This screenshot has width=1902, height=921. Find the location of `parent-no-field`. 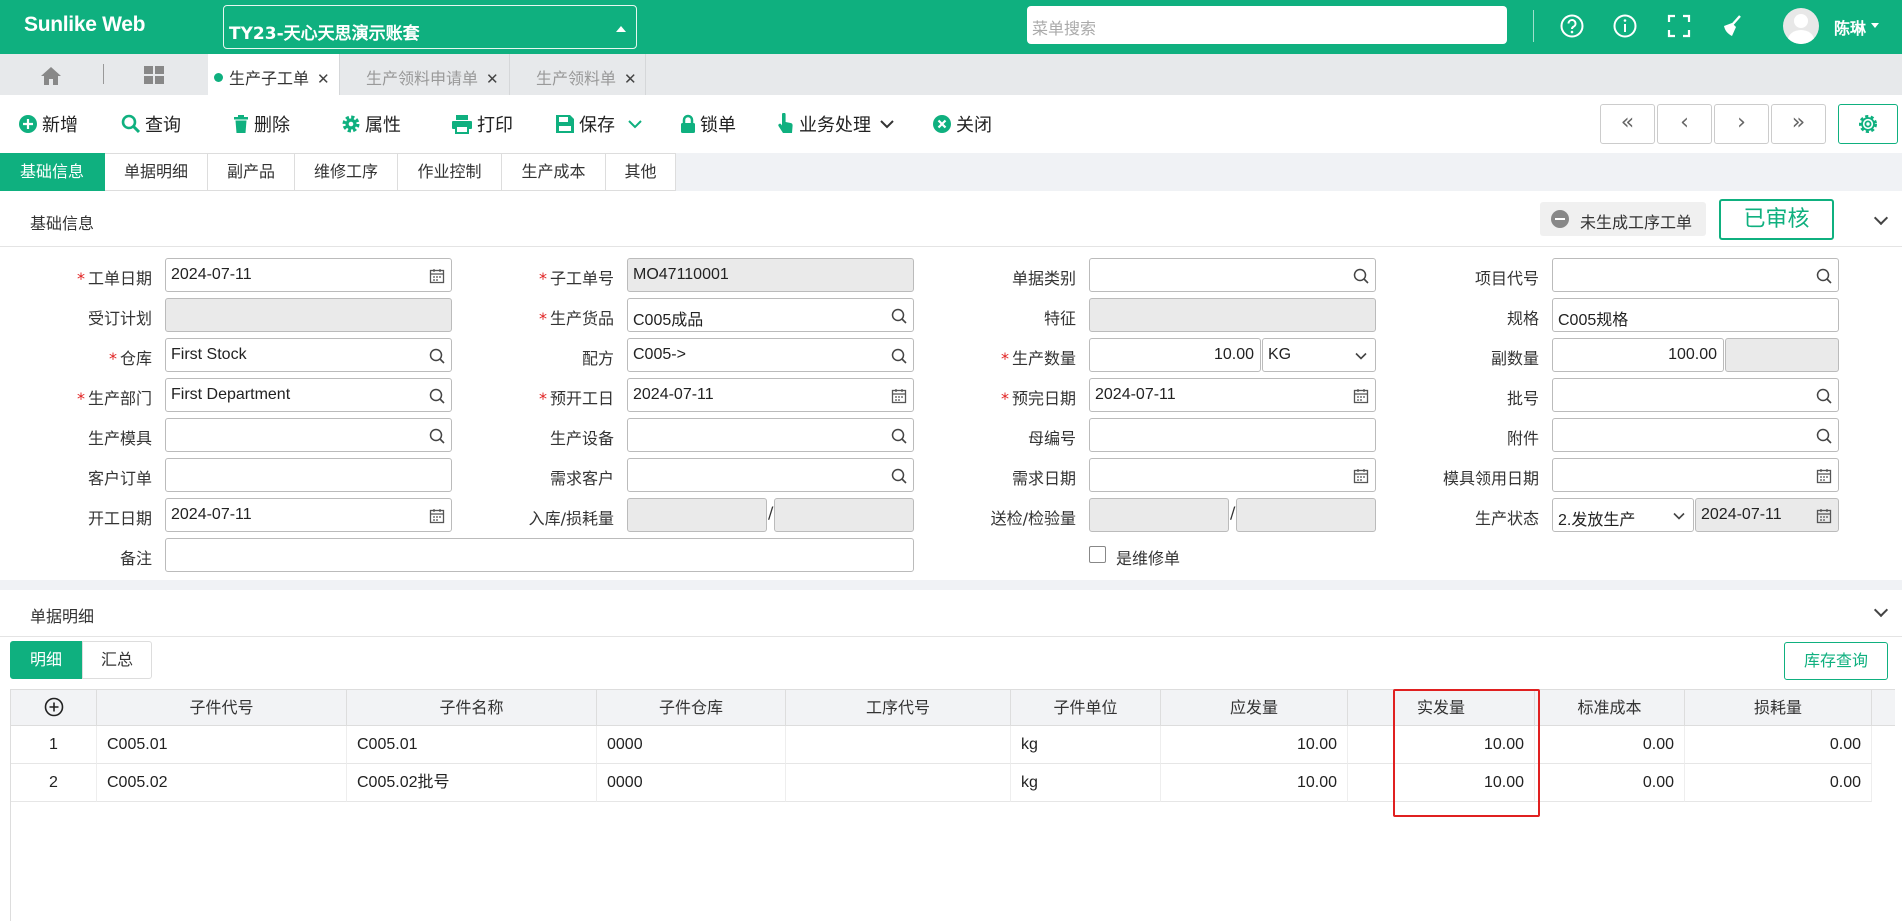

parent-no-field is located at coordinates (1232, 435).